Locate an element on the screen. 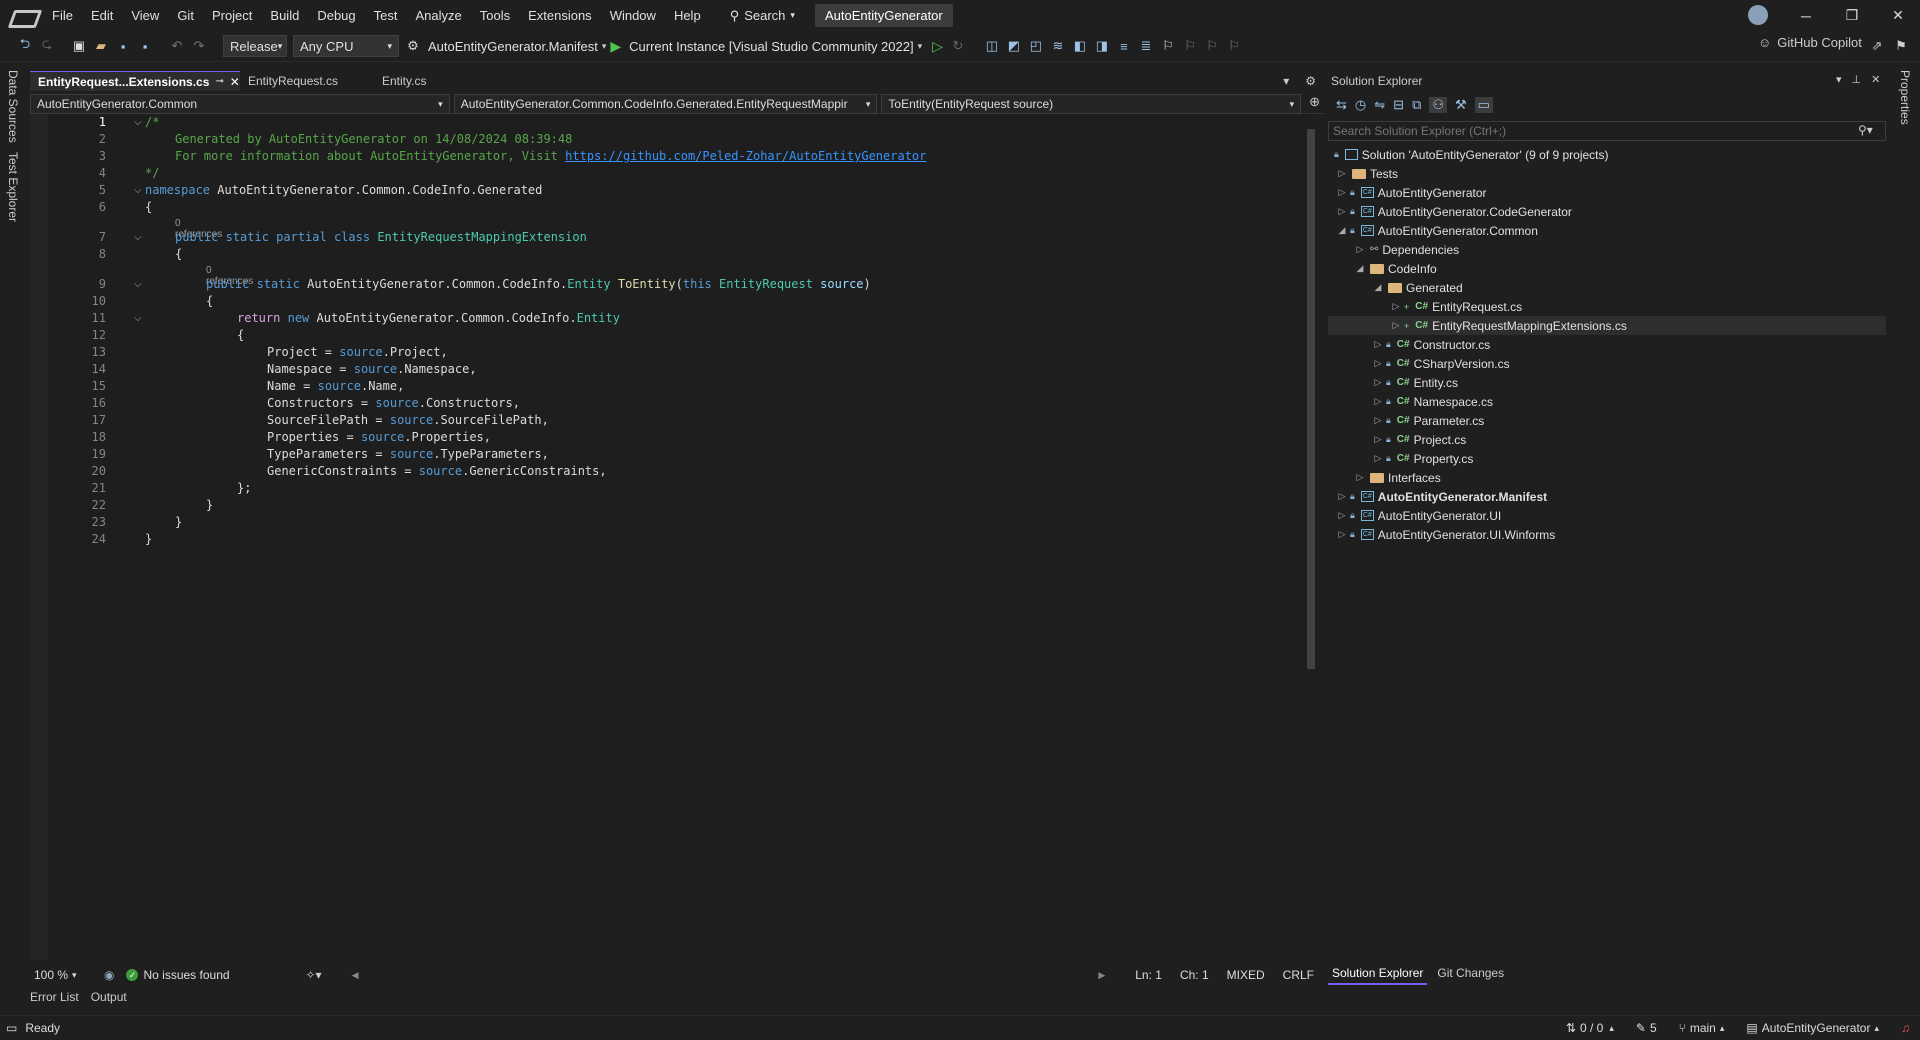 The height and width of the screenshot is (1040, 1920). tree-item: ◢ Generated is located at coordinates (1607, 287).